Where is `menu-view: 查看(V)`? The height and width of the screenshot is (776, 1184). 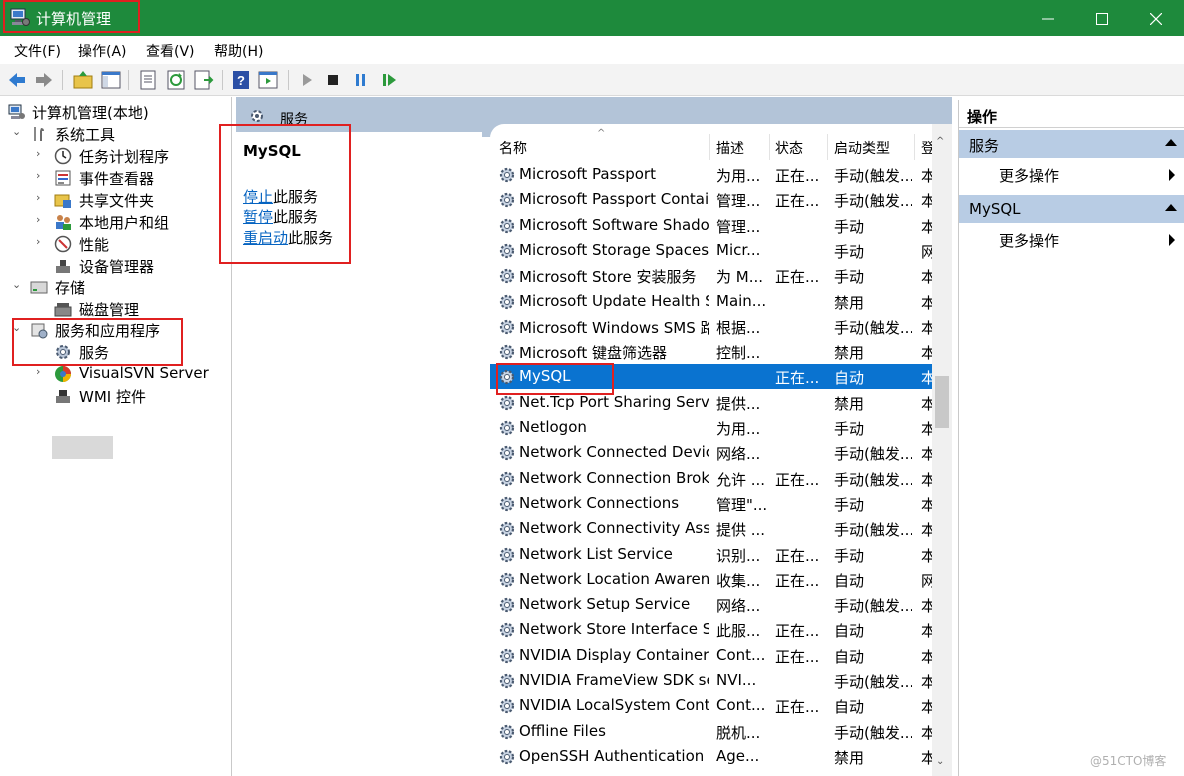 menu-view: 查看(V) is located at coordinates (170, 51).